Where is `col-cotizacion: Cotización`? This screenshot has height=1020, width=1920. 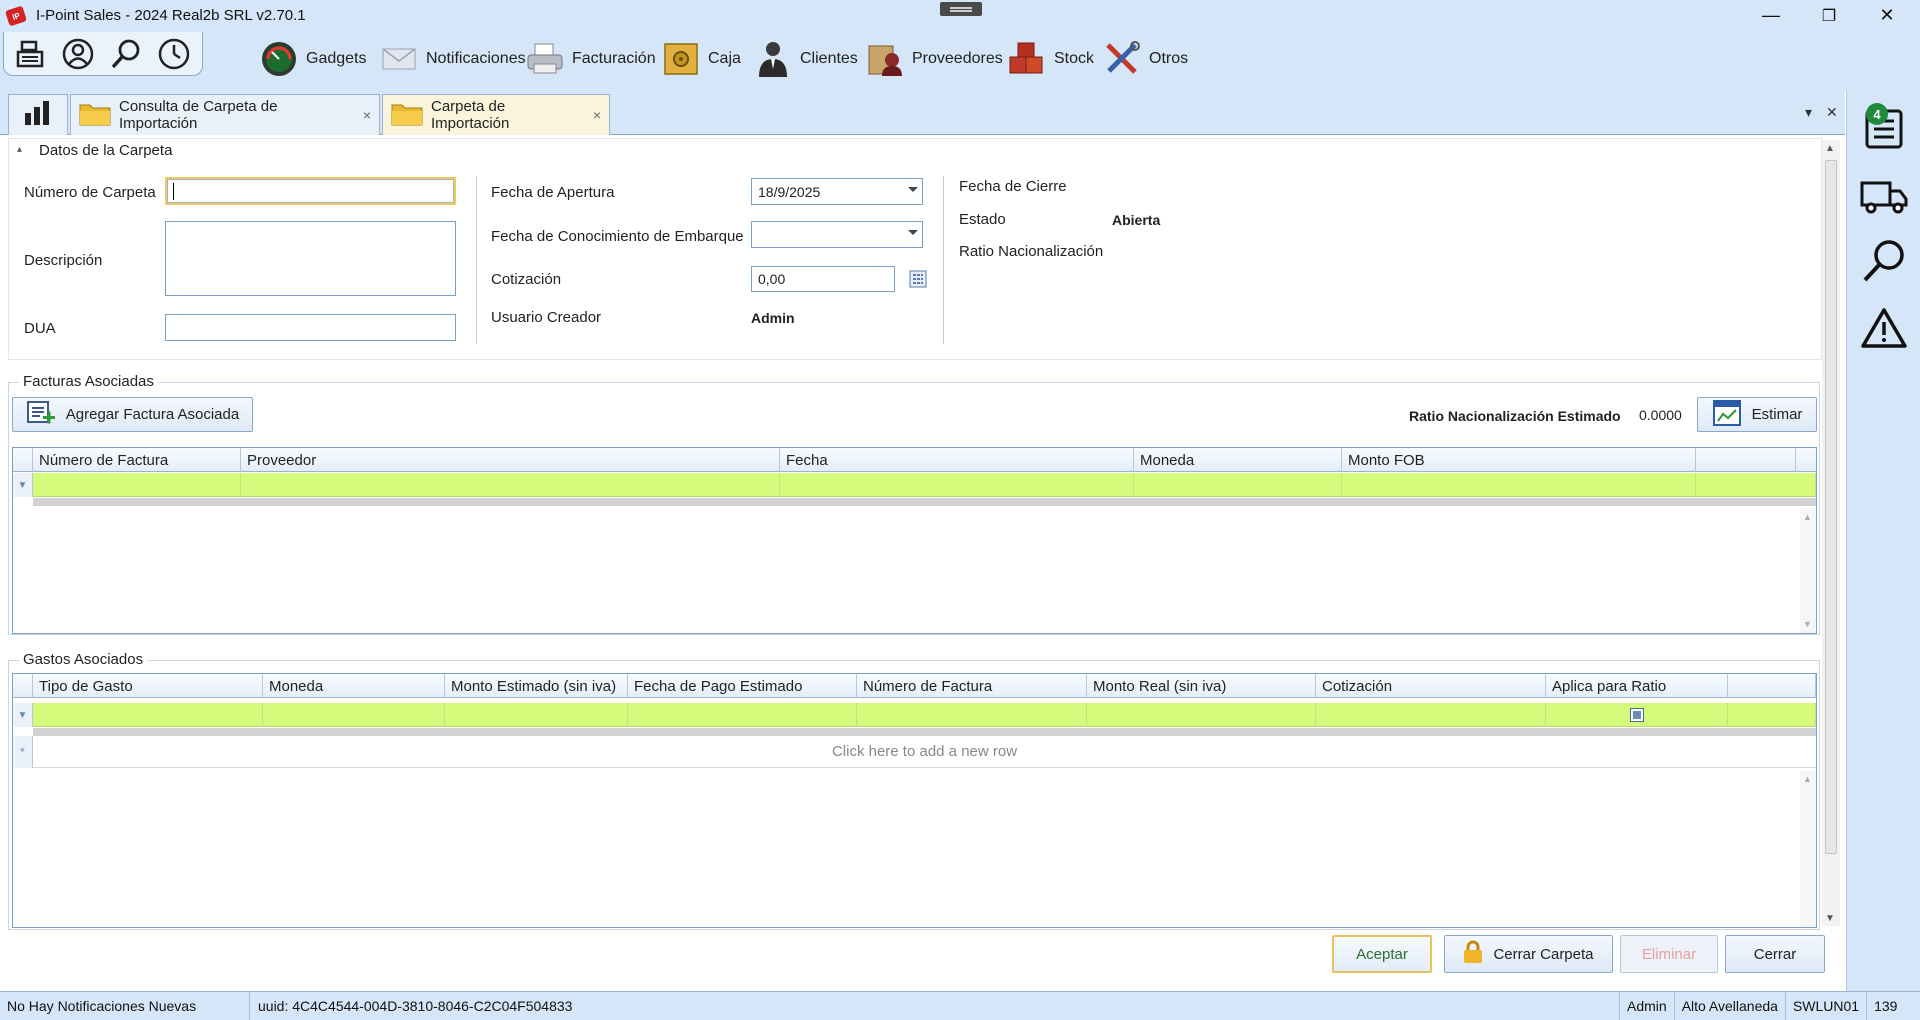 col-cotizacion: Cotización is located at coordinates (1431, 686).